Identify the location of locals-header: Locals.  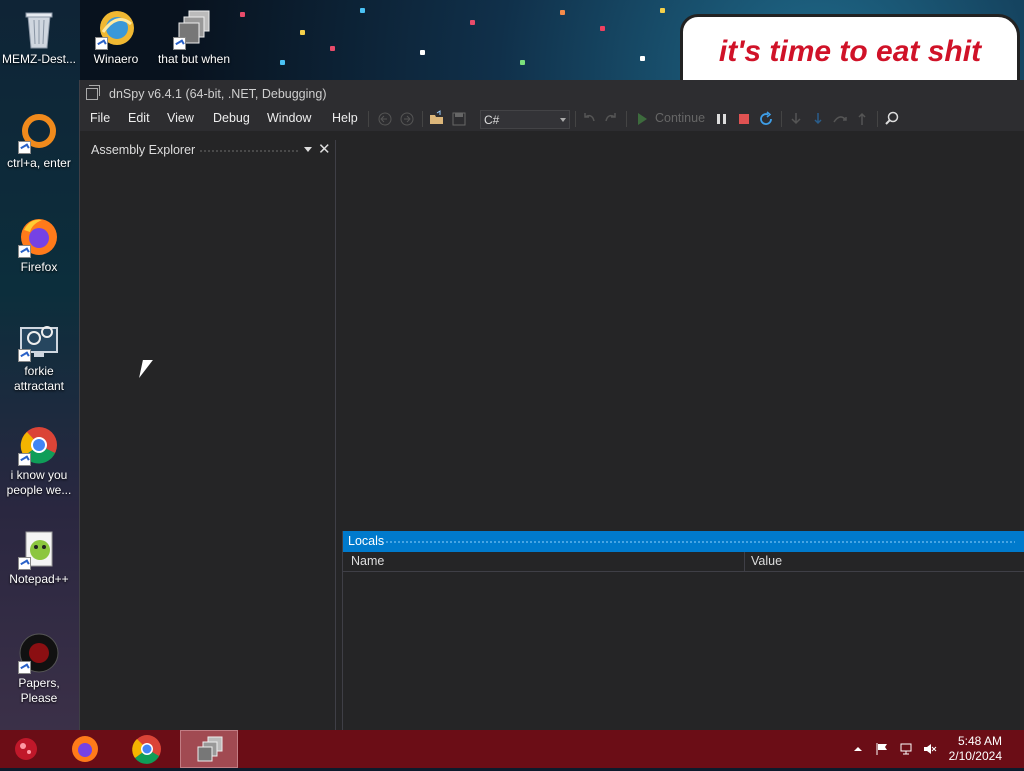
(683, 541).